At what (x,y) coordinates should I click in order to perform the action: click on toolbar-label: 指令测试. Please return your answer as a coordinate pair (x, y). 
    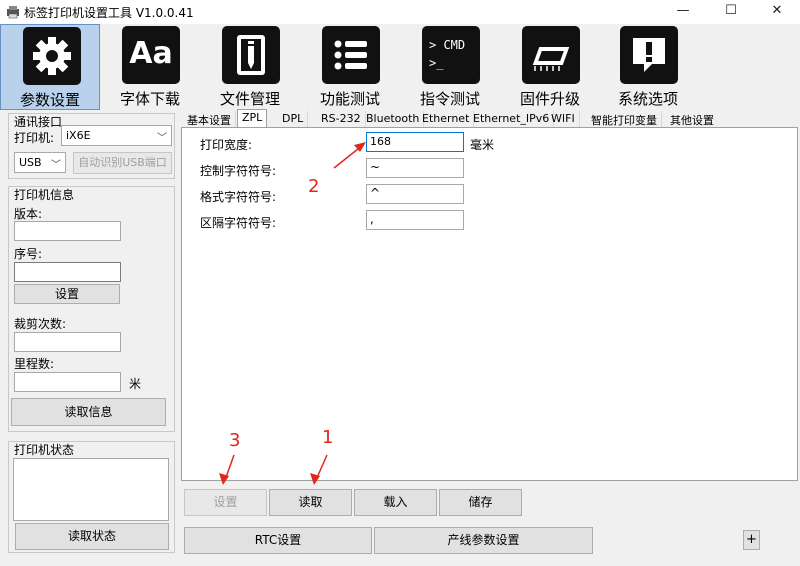
    Looking at the image, I should click on (449, 99).